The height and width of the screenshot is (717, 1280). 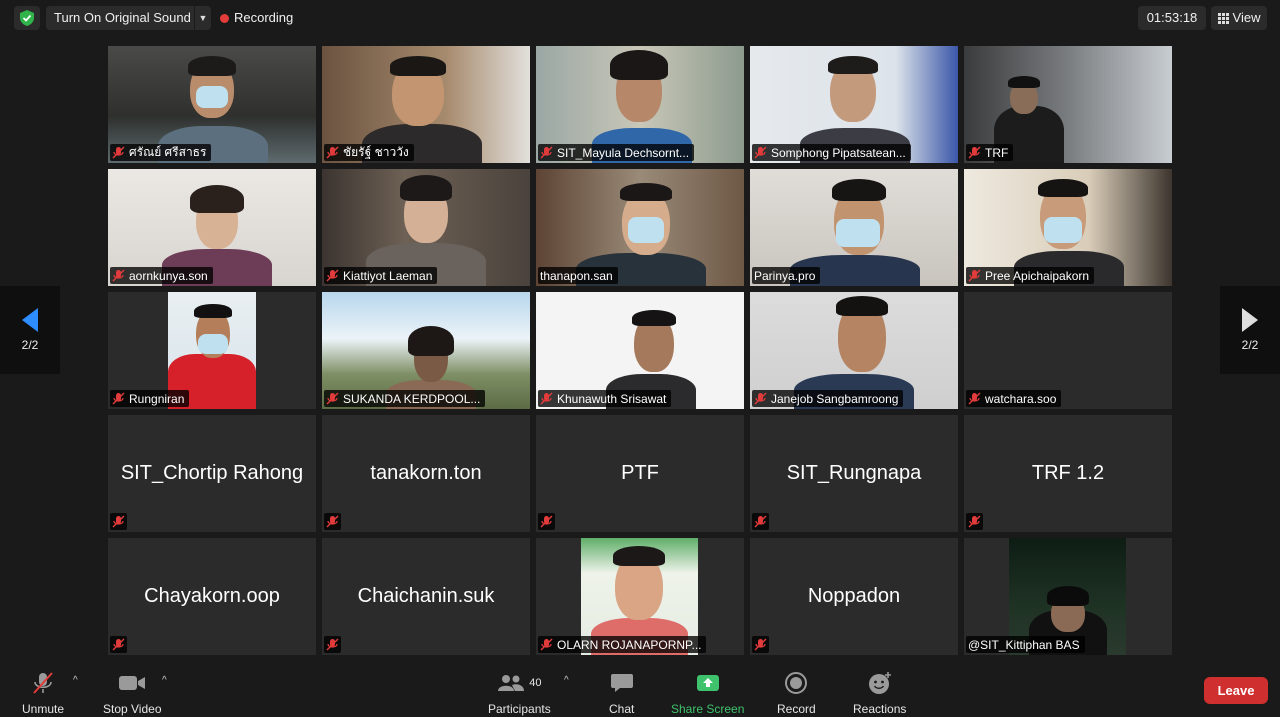 I want to click on participant-display-name: SIT_Rungnapa, so click(x=854, y=473).